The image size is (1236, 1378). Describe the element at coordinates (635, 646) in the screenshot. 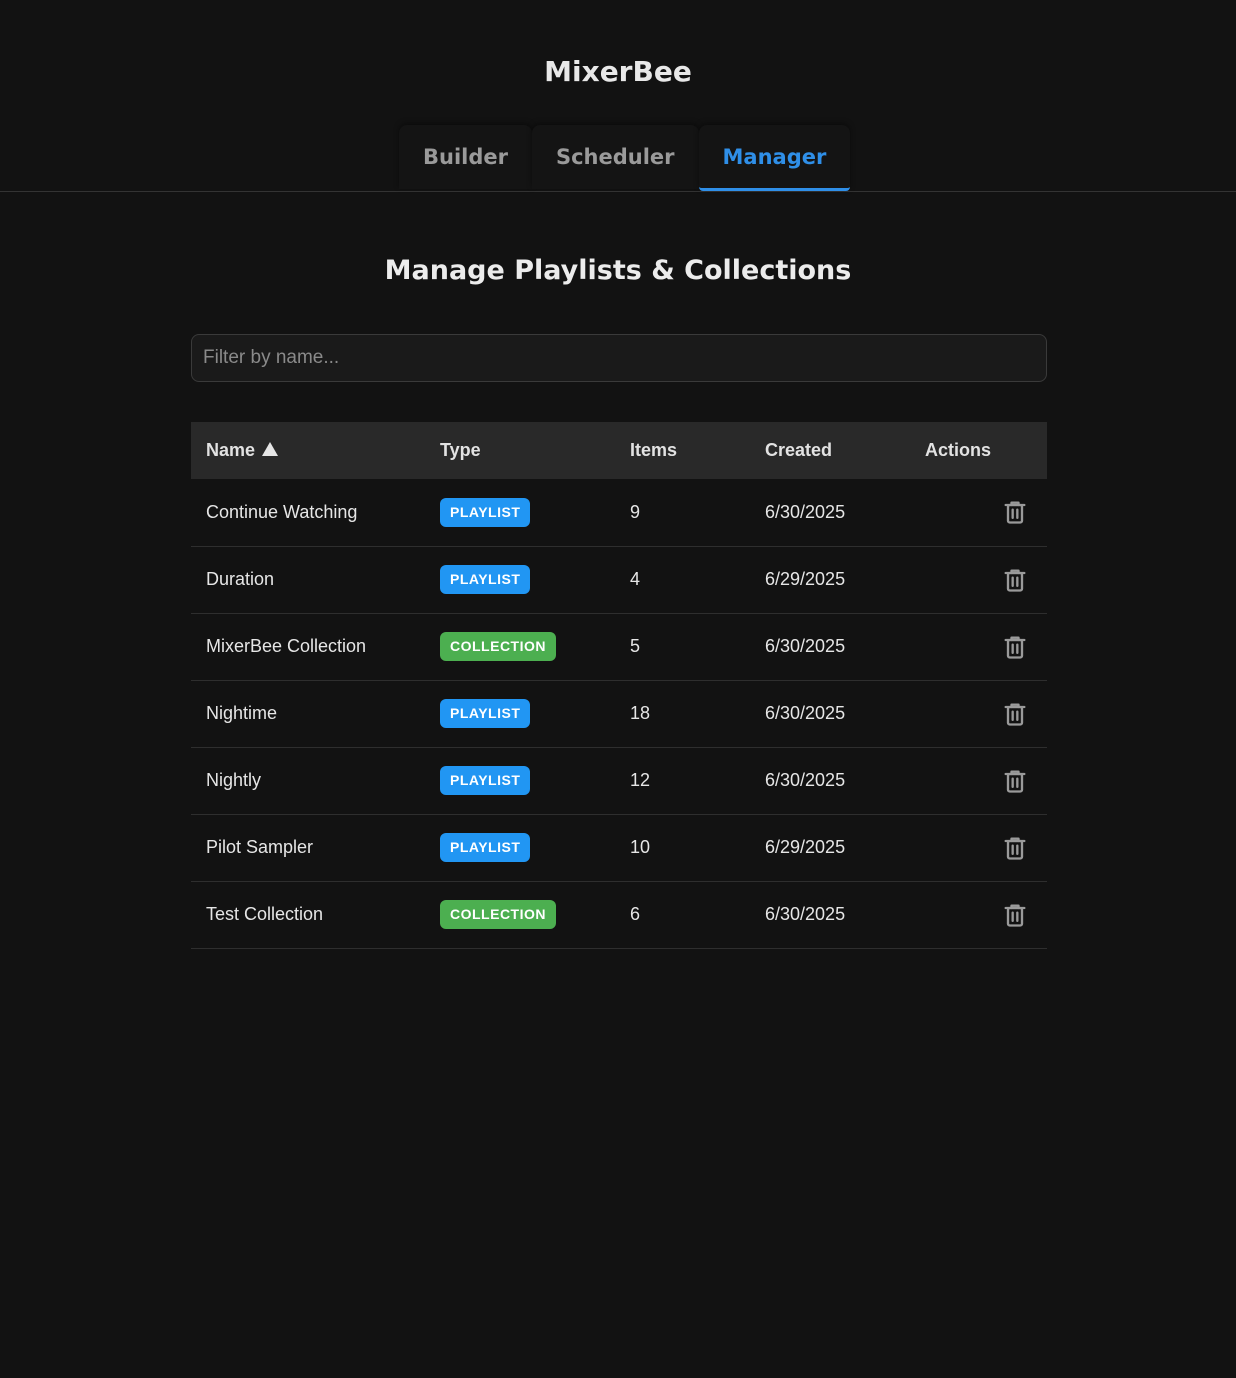

I see `row-items: 5` at that location.